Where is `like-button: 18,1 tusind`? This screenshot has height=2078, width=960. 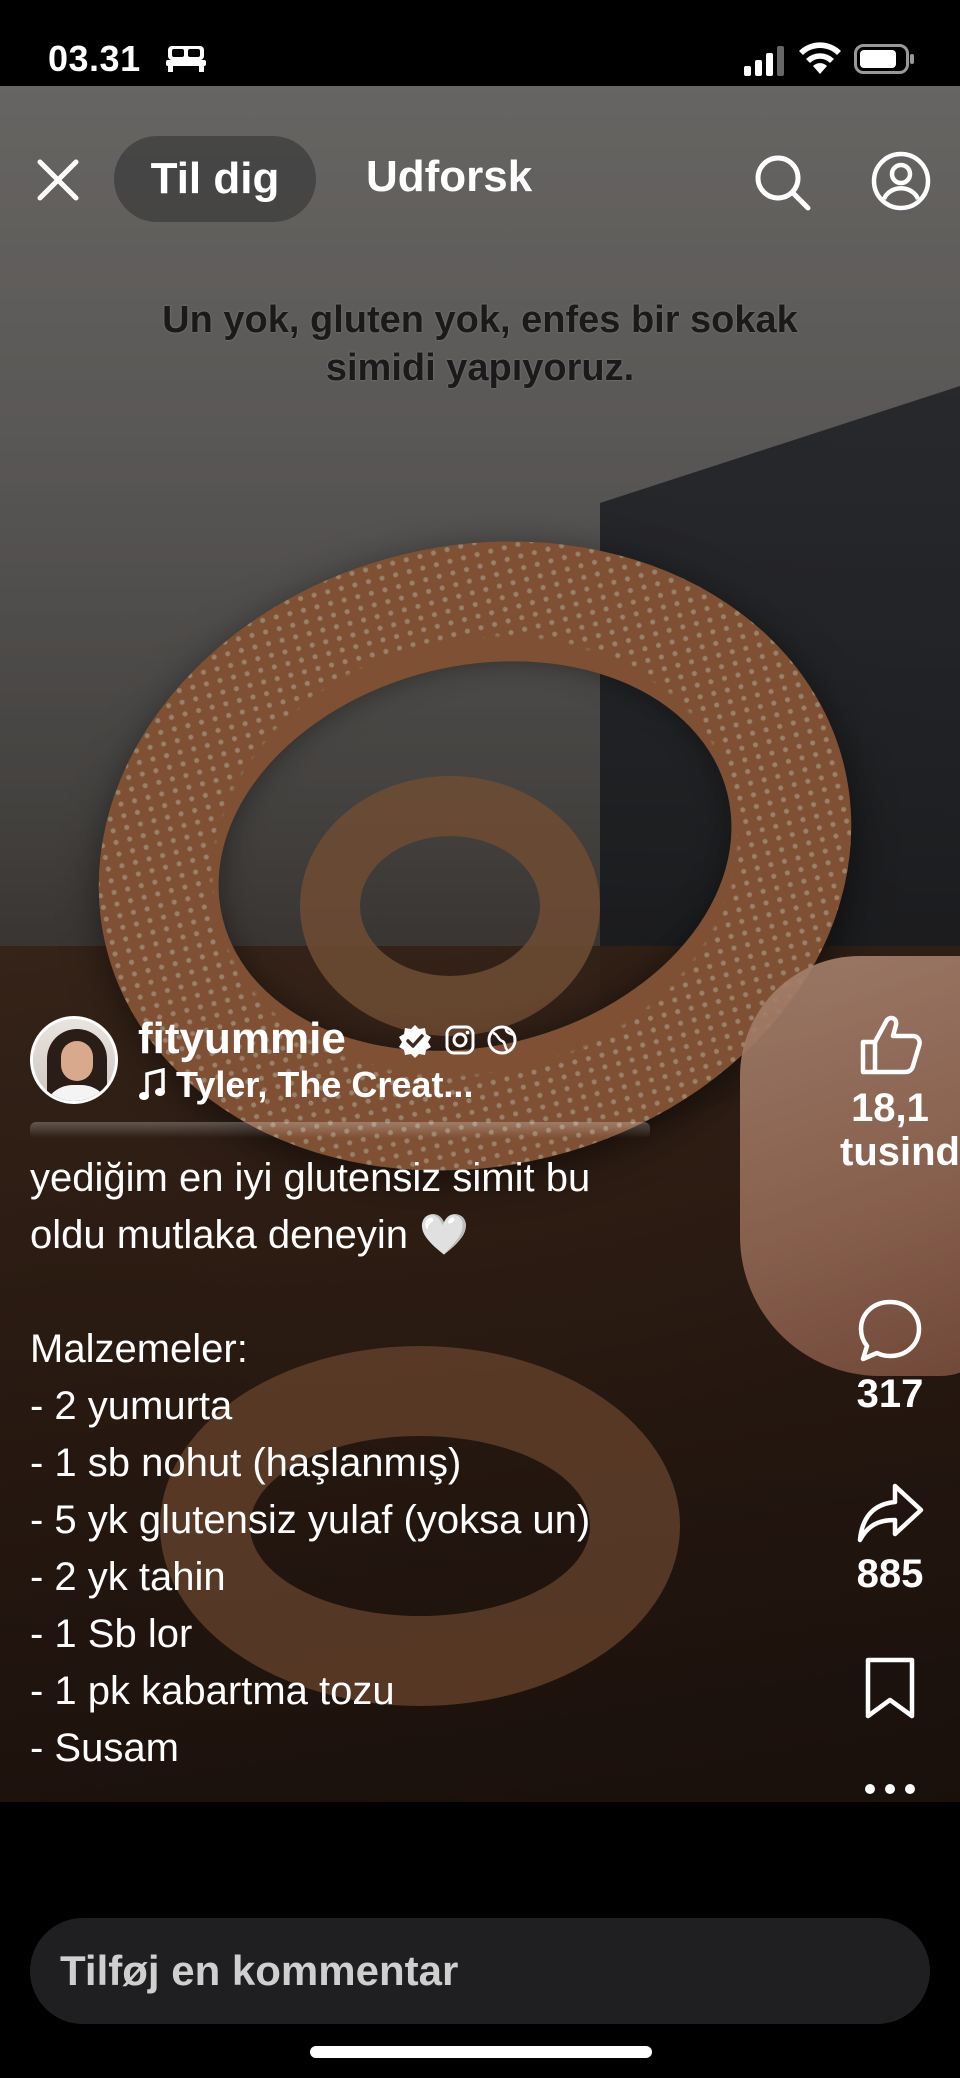
like-button: 18,1 tusind is located at coordinates (900, 1092).